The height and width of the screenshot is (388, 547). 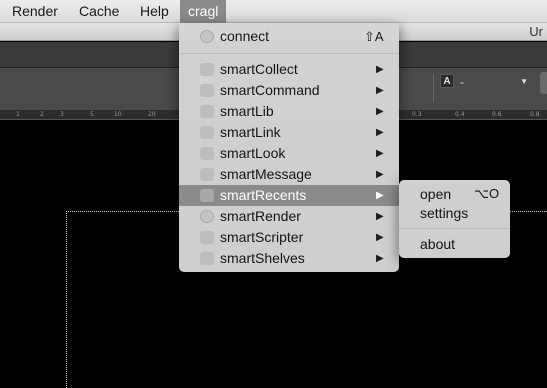 I want to click on menu-item-label: smartShelves, so click(x=262, y=258).